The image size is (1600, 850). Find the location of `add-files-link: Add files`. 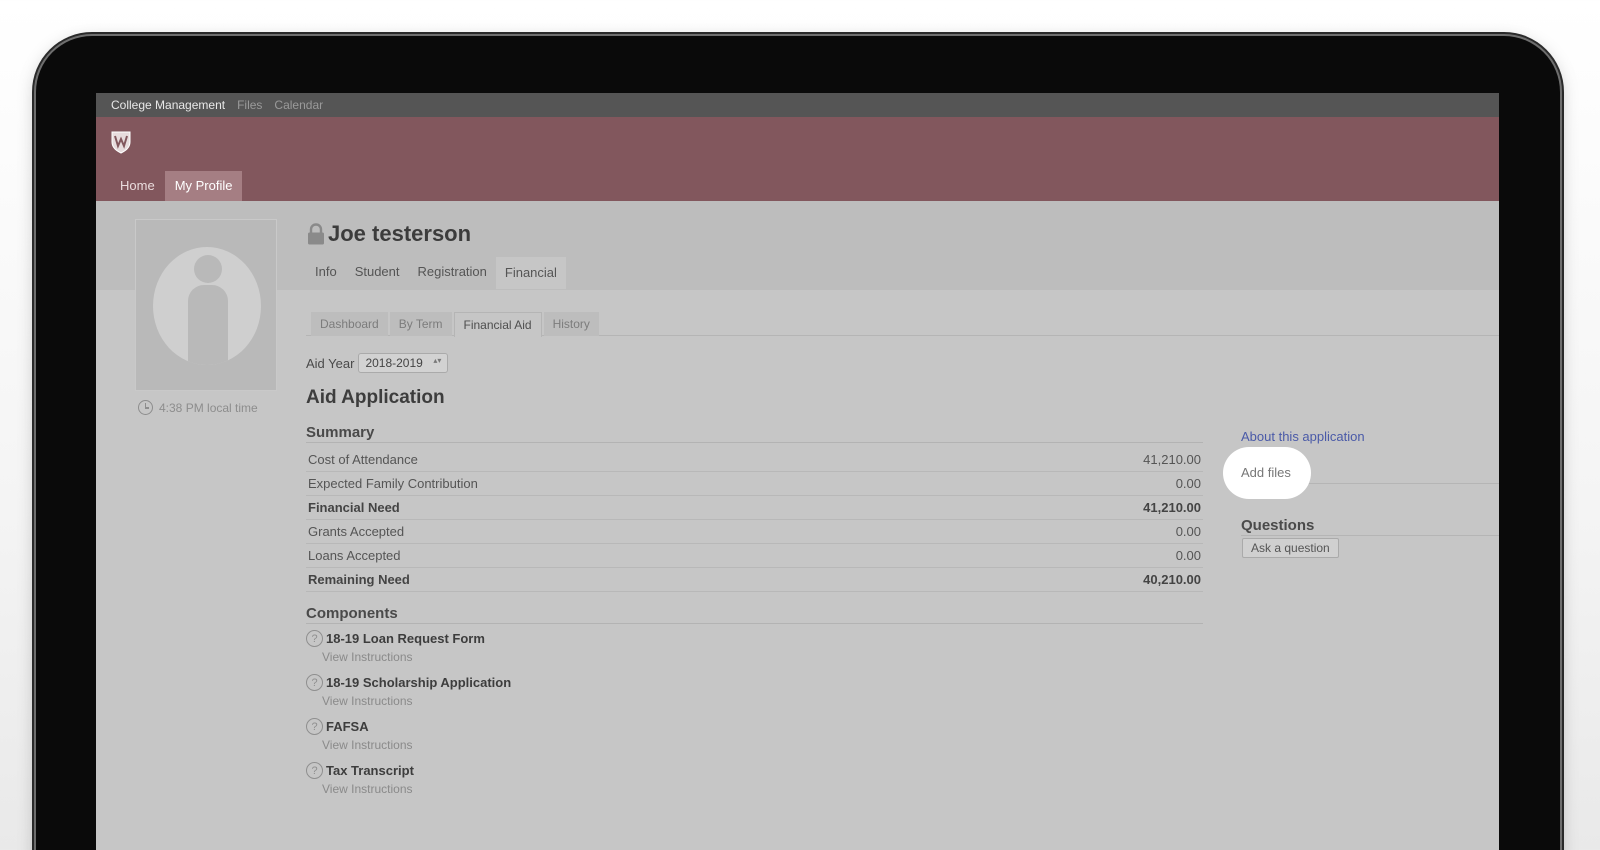

add-files-link: Add files is located at coordinates (1266, 472).